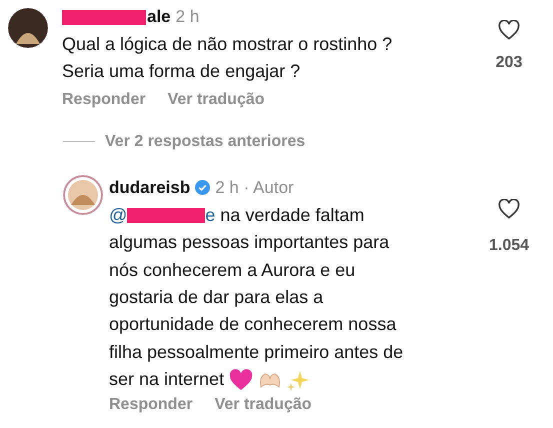 This screenshot has height=428, width=553. Describe the element at coordinates (118, 216) in the screenshot. I see `mention-link: @` at that location.